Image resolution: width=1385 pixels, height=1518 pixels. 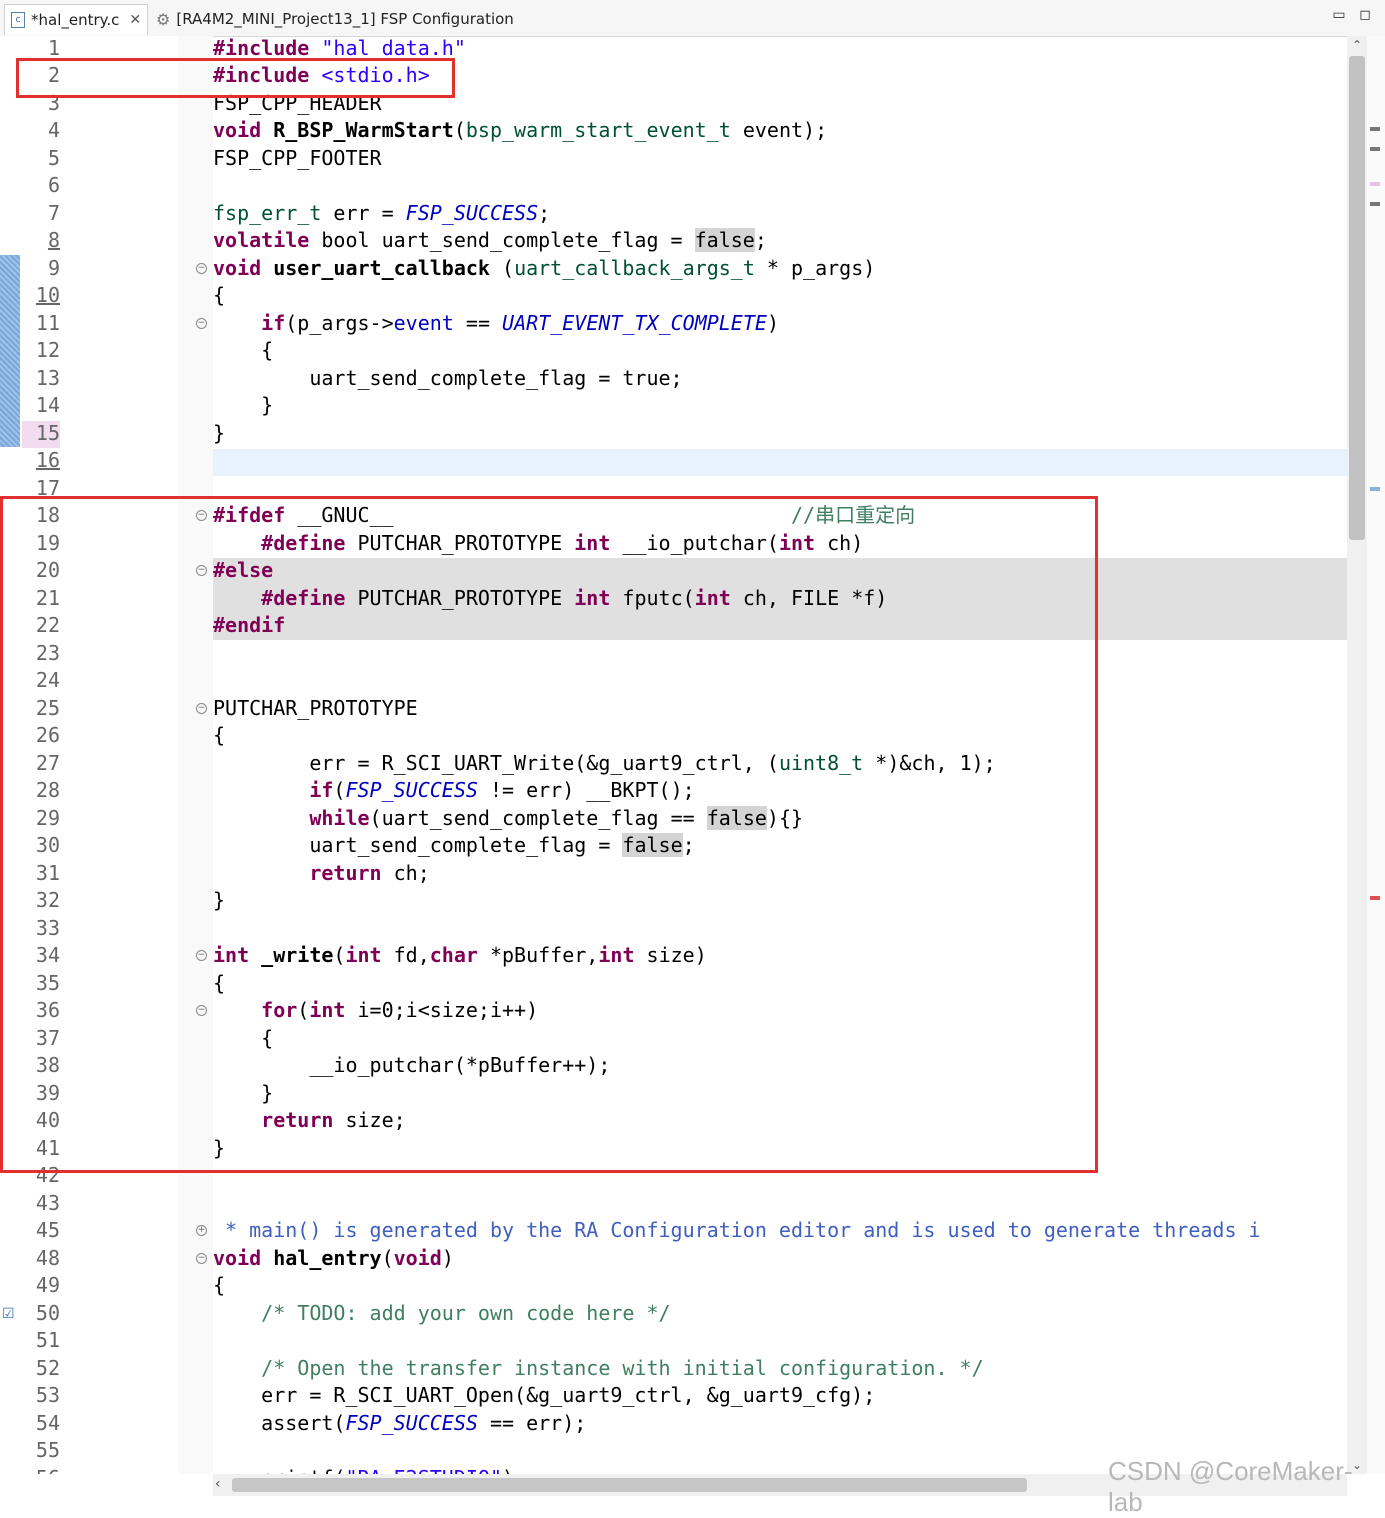 What do you see at coordinates (1375, 898) in the screenshot?
I see `error-mark` at bounding box center [1375, 898].